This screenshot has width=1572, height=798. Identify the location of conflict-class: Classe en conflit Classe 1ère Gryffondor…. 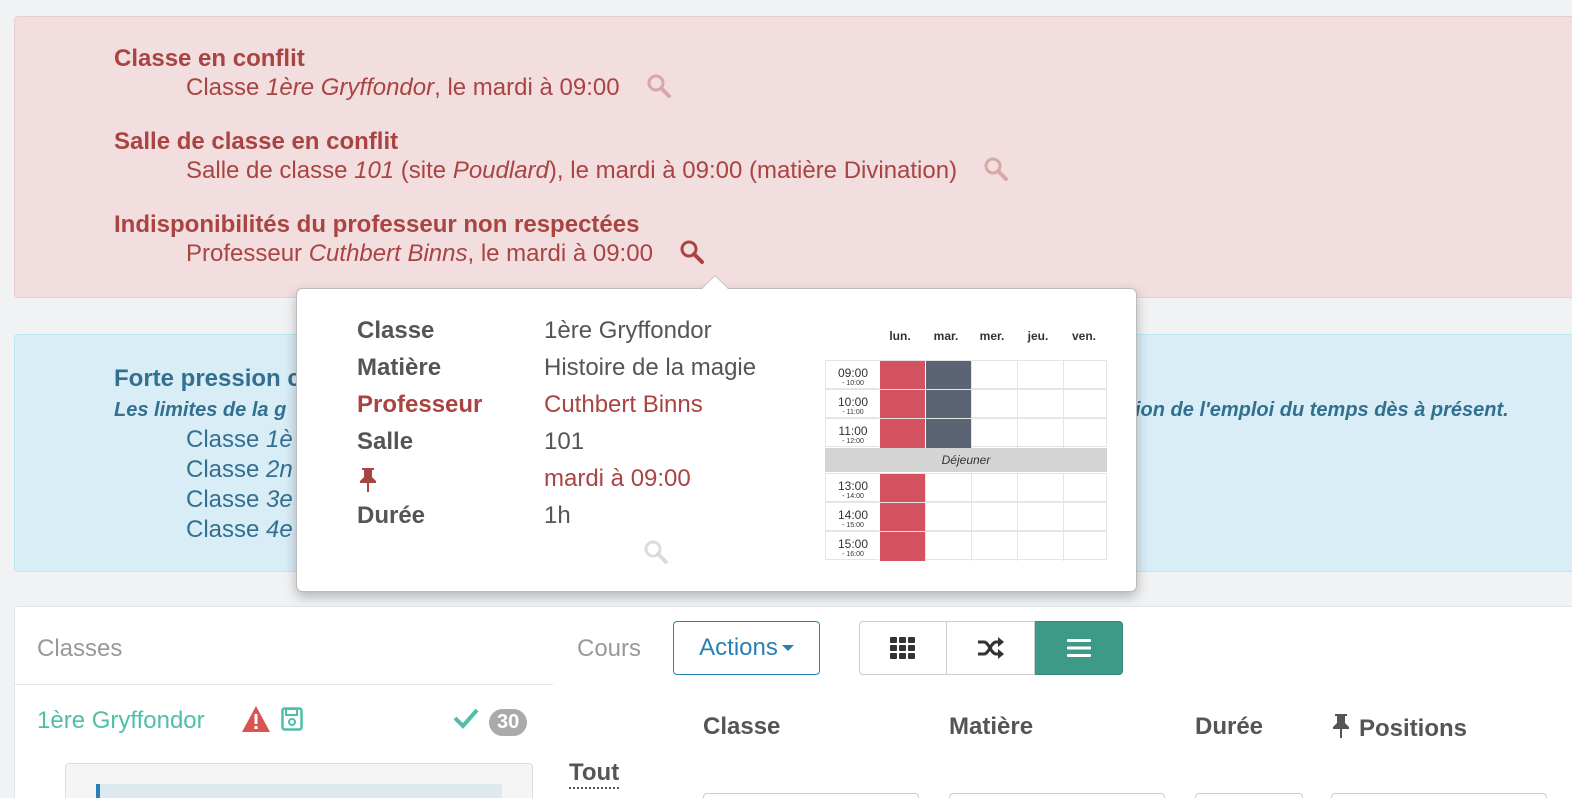
(393, 74).